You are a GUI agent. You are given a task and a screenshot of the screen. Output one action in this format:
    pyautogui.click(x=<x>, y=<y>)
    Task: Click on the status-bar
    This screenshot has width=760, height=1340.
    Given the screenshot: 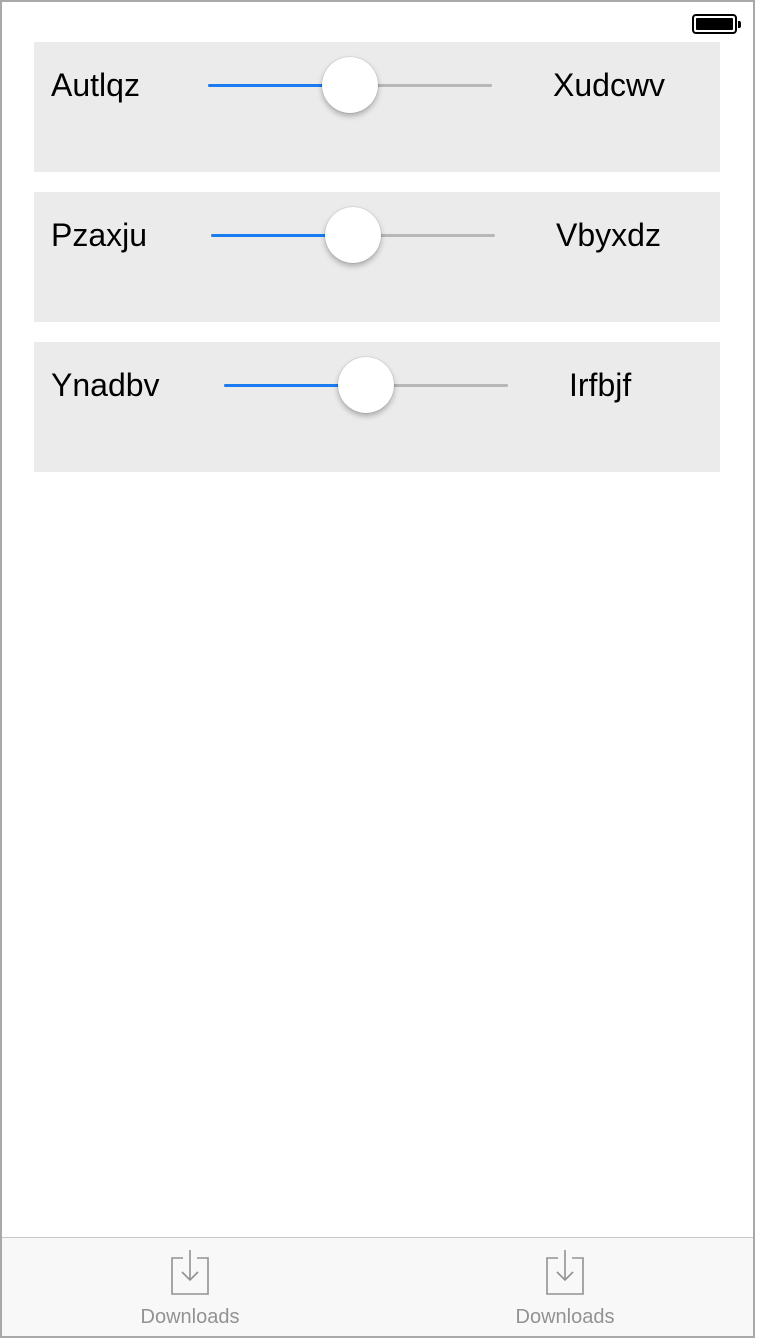 What is the action you would take?
    pyautogui.click(x=377, y=22)
    